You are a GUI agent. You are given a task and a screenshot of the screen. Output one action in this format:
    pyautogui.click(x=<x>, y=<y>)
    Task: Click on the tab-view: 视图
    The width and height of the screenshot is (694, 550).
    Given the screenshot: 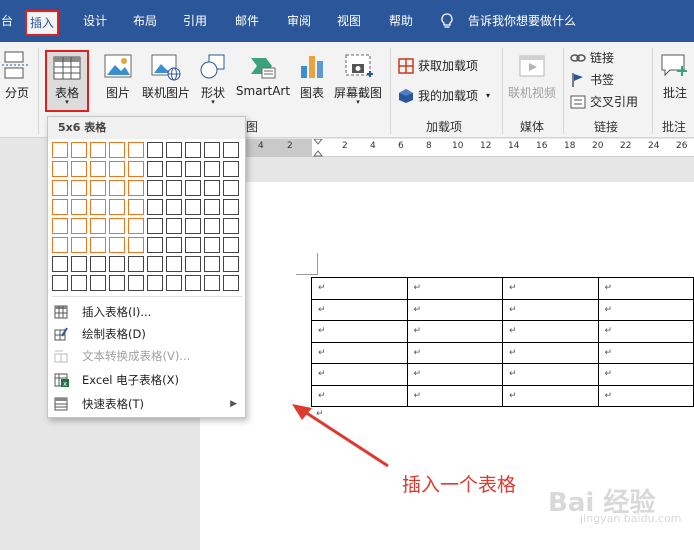 What is the action you would take?
    pyautogui.click(x=349, y=21)
    